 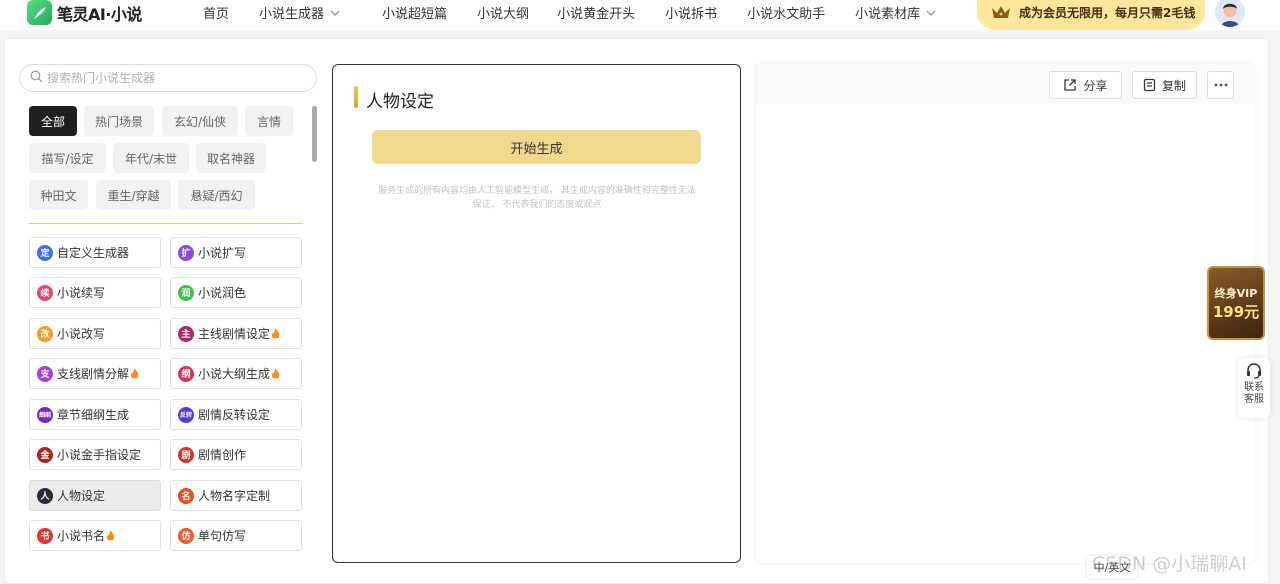 I want to click on chip-label: 年代/末世, so click(x=151, y=158).